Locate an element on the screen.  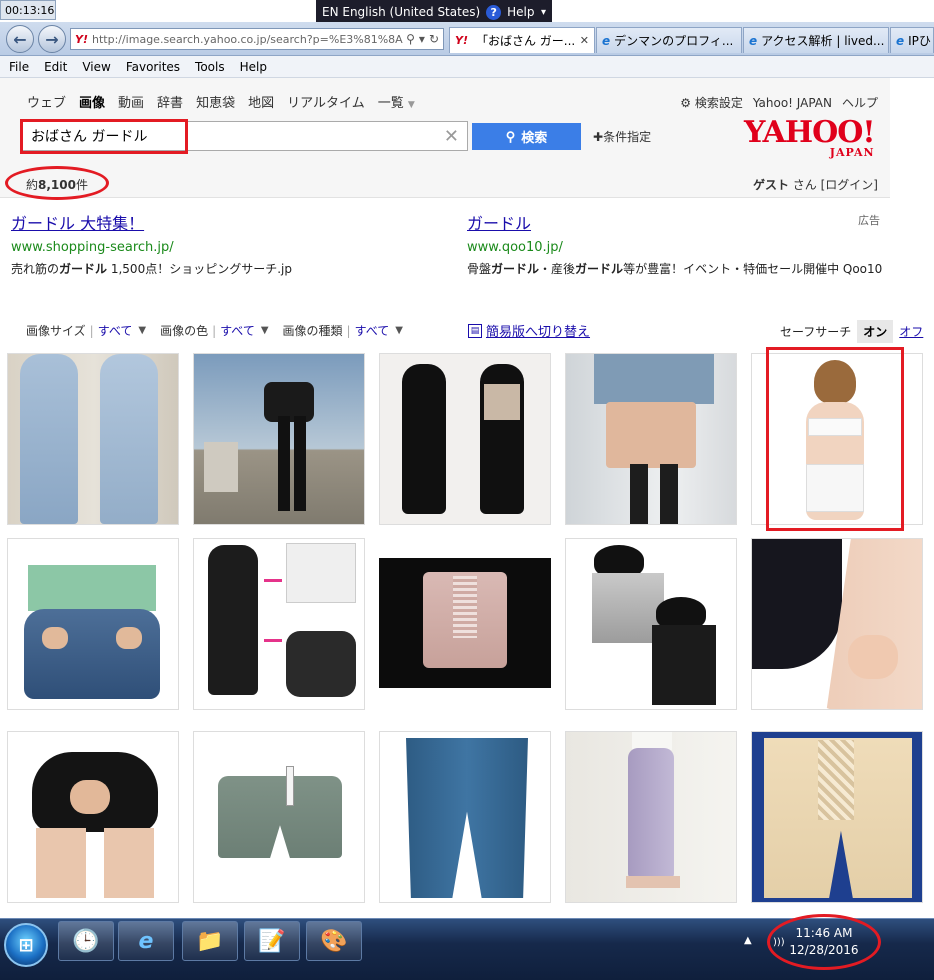
tab-ip: e IPひ is located at coordinates (912, 40).